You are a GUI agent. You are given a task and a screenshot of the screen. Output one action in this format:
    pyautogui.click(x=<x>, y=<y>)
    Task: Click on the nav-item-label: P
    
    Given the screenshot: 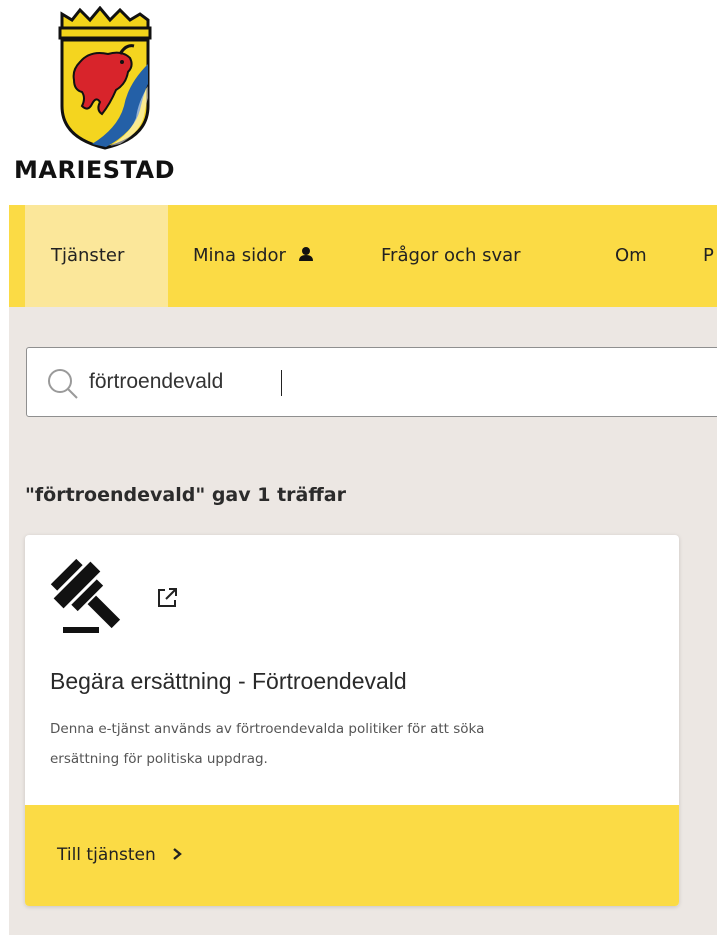 What is the action you would take?
    pyautogui.click(x=708, y=255)
    